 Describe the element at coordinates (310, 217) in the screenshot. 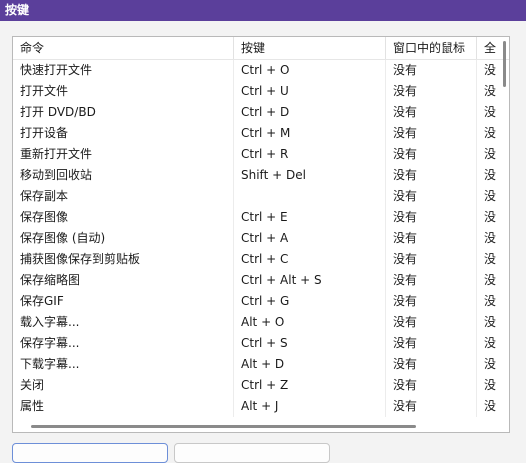

I see `cell-hotkey: Ctrl + E` at that location.